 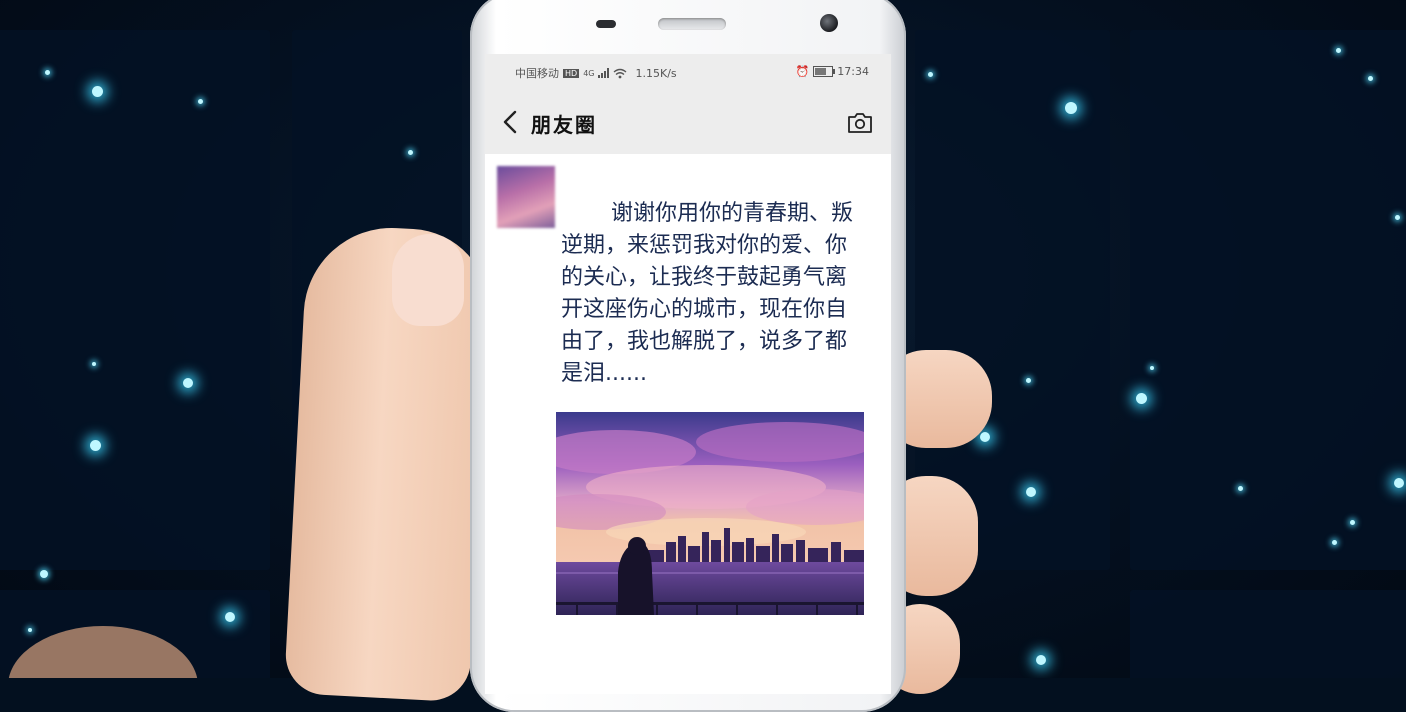 I want to click on camera-icon, so click(x=860, y=123).